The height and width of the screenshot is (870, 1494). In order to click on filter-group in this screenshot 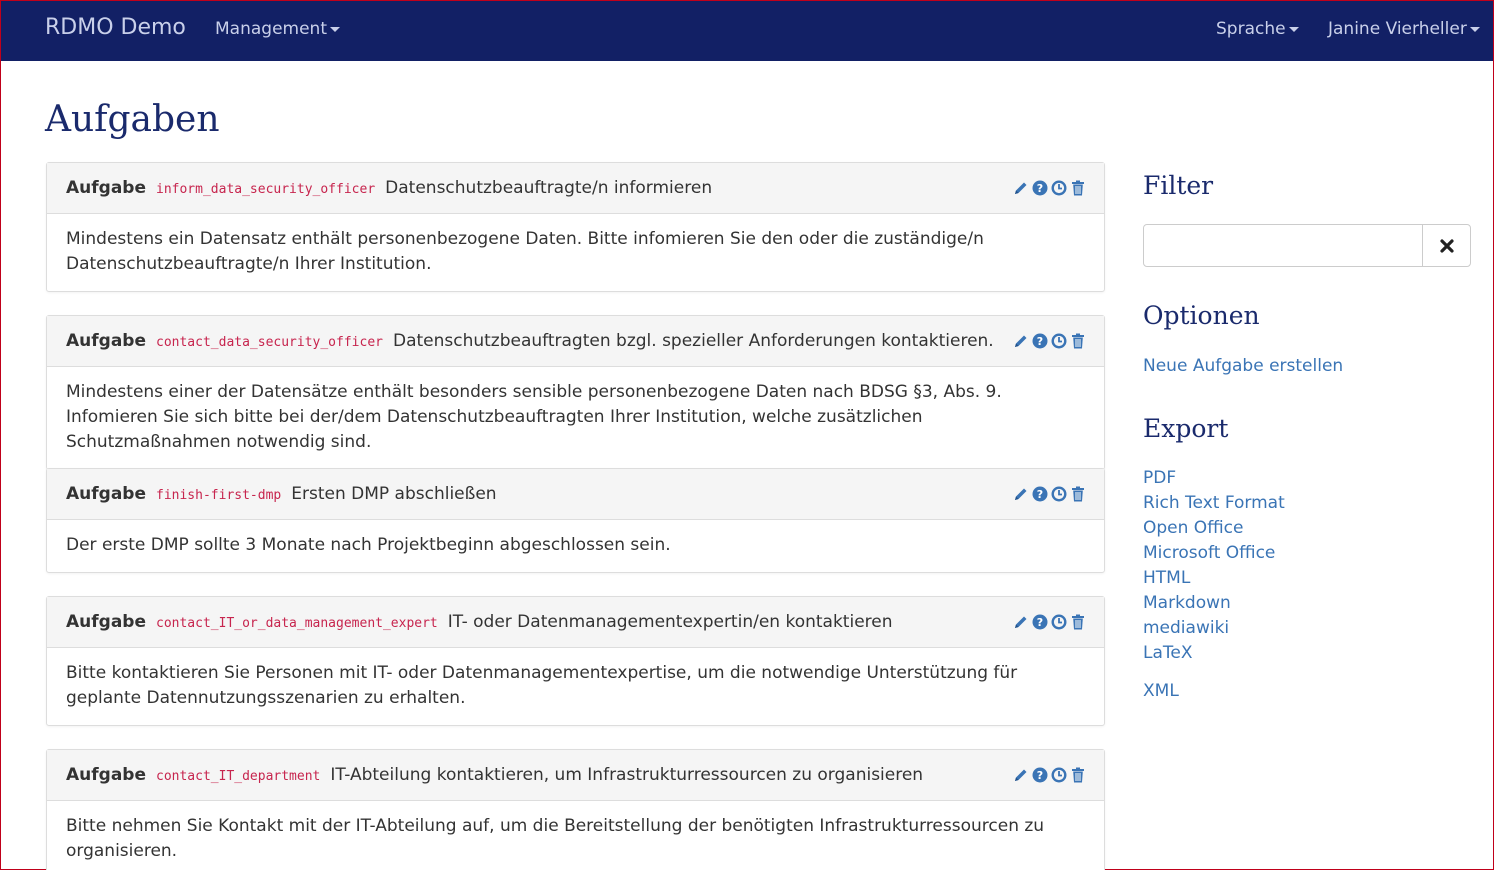, I will do `click(1307, 245)`.